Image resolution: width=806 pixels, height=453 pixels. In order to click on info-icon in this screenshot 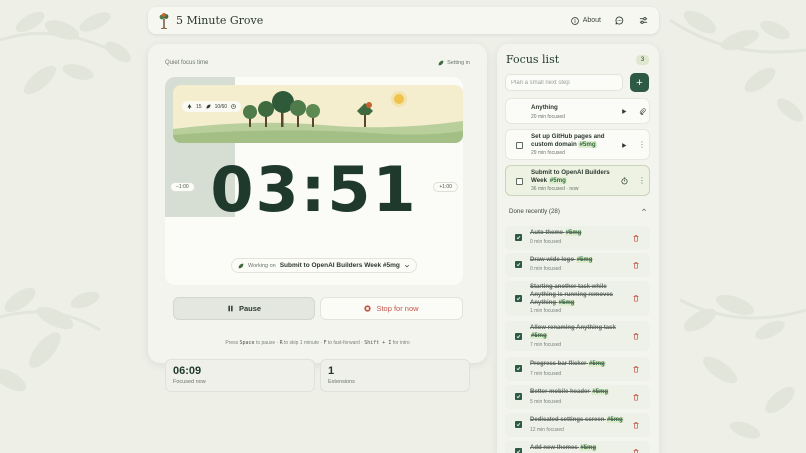, I will do `click(574, 20)`.